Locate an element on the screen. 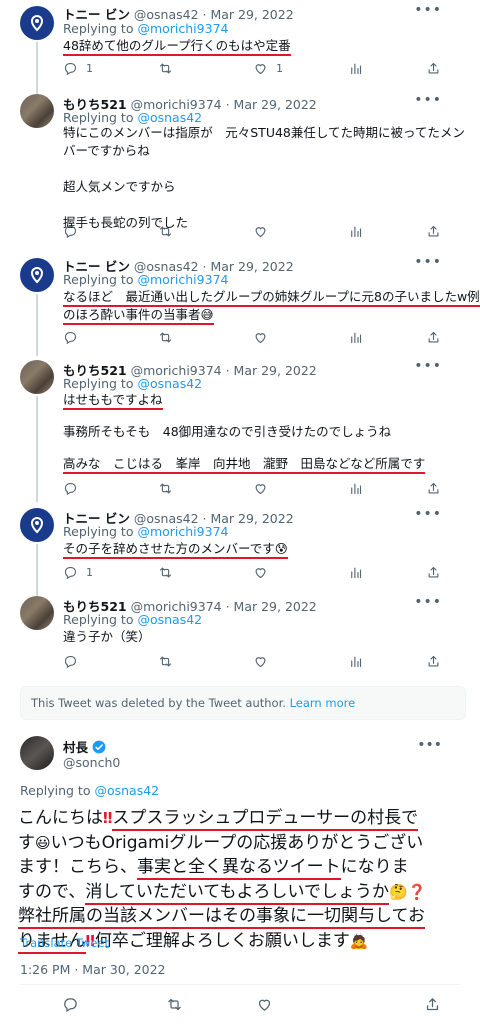 This screenshot has width=480, height=1024. main-author-handle: @sonch0 is located at coordinates (91, 762).